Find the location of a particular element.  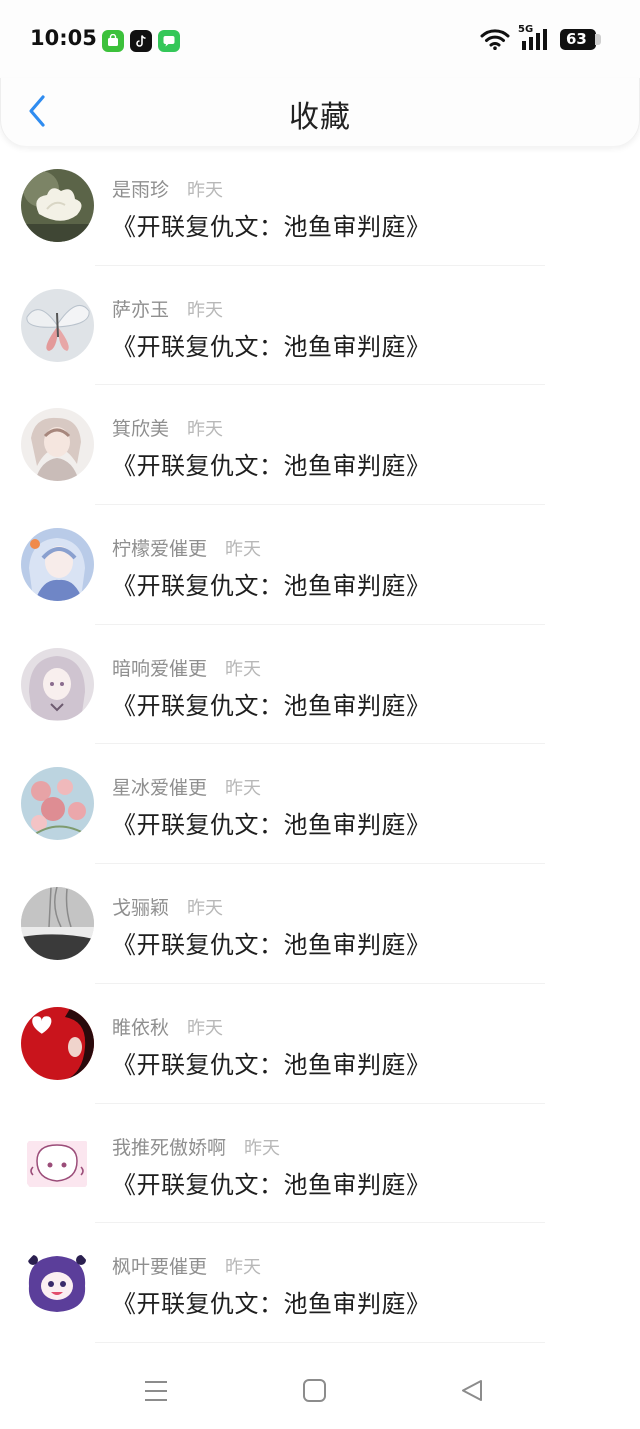

list-item: 箕欣美 昨天 《开联复仇文：池鱼审判庭》 is located at coordinates (320, 445).